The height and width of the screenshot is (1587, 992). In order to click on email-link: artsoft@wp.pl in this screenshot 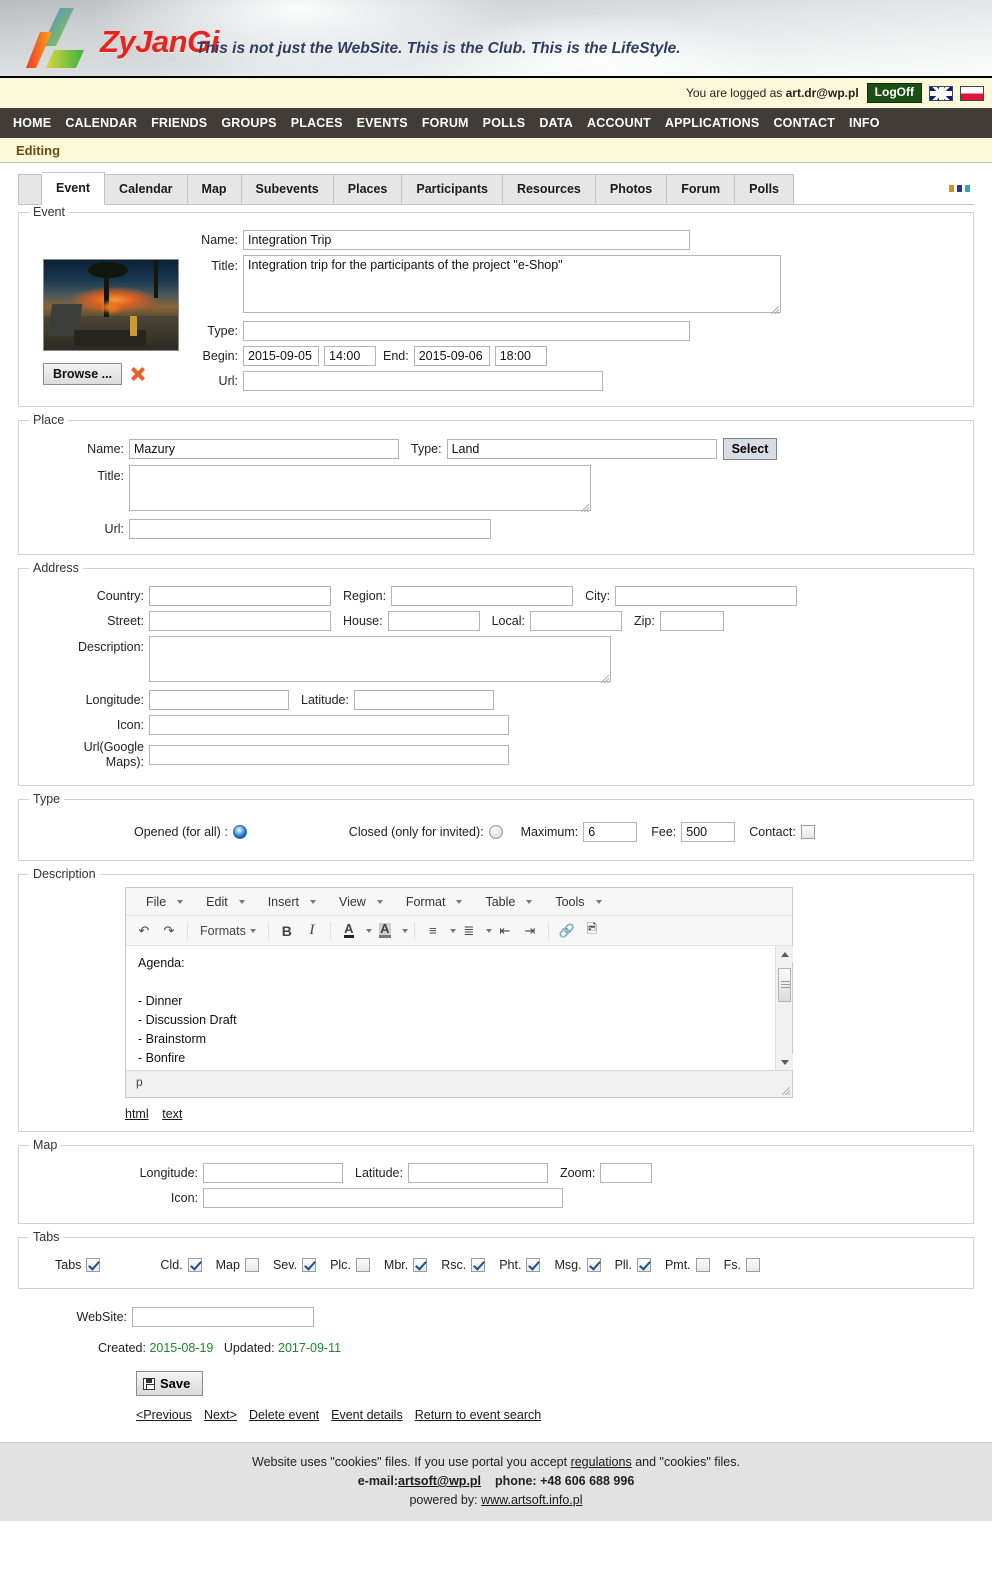, I will do `click(439, 1481)`.